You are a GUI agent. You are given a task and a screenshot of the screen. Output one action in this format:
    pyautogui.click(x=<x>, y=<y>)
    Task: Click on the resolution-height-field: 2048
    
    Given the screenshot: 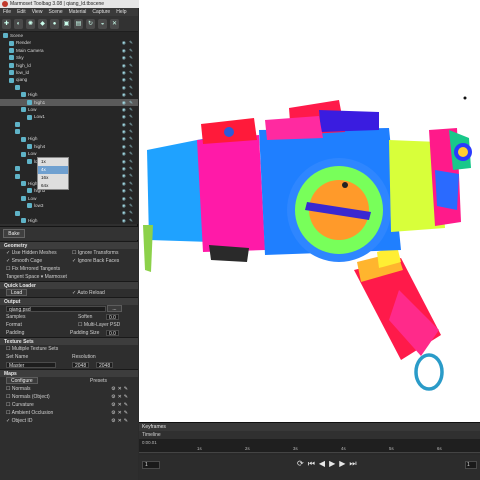 What is the action you would take?
    pyautogui.click(x=105, y=365)
    